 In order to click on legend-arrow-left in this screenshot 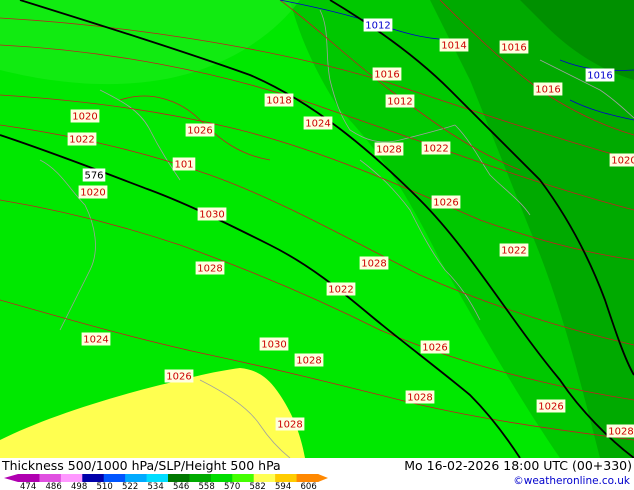, I will do `click(11, 478)`.